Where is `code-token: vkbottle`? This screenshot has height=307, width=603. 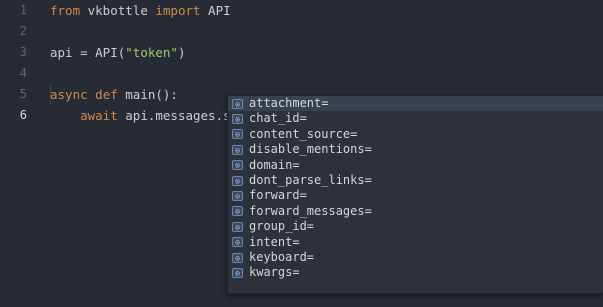
code-token: vkbottle is located at coordinates (118, 10).